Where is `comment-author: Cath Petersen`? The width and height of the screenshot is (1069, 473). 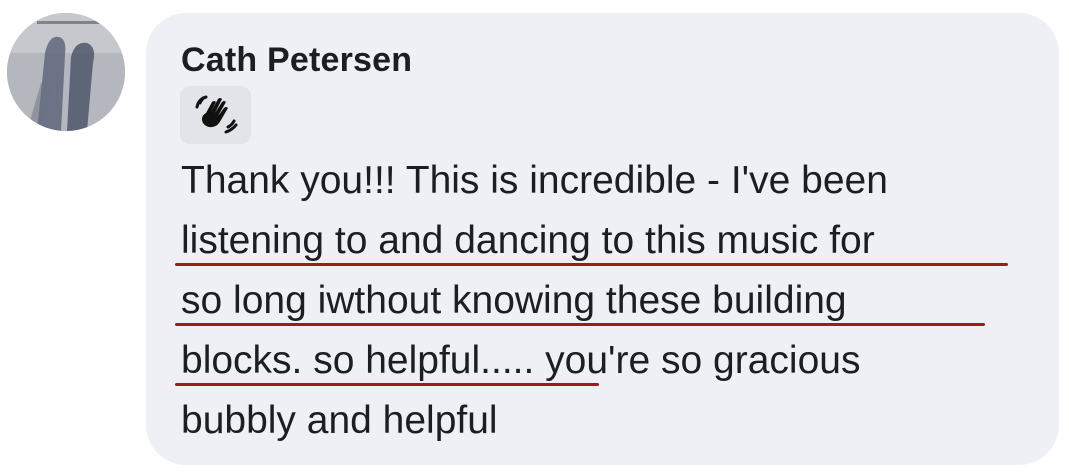 comment-author: Cath Petersen is located at coordinates (296, 60).